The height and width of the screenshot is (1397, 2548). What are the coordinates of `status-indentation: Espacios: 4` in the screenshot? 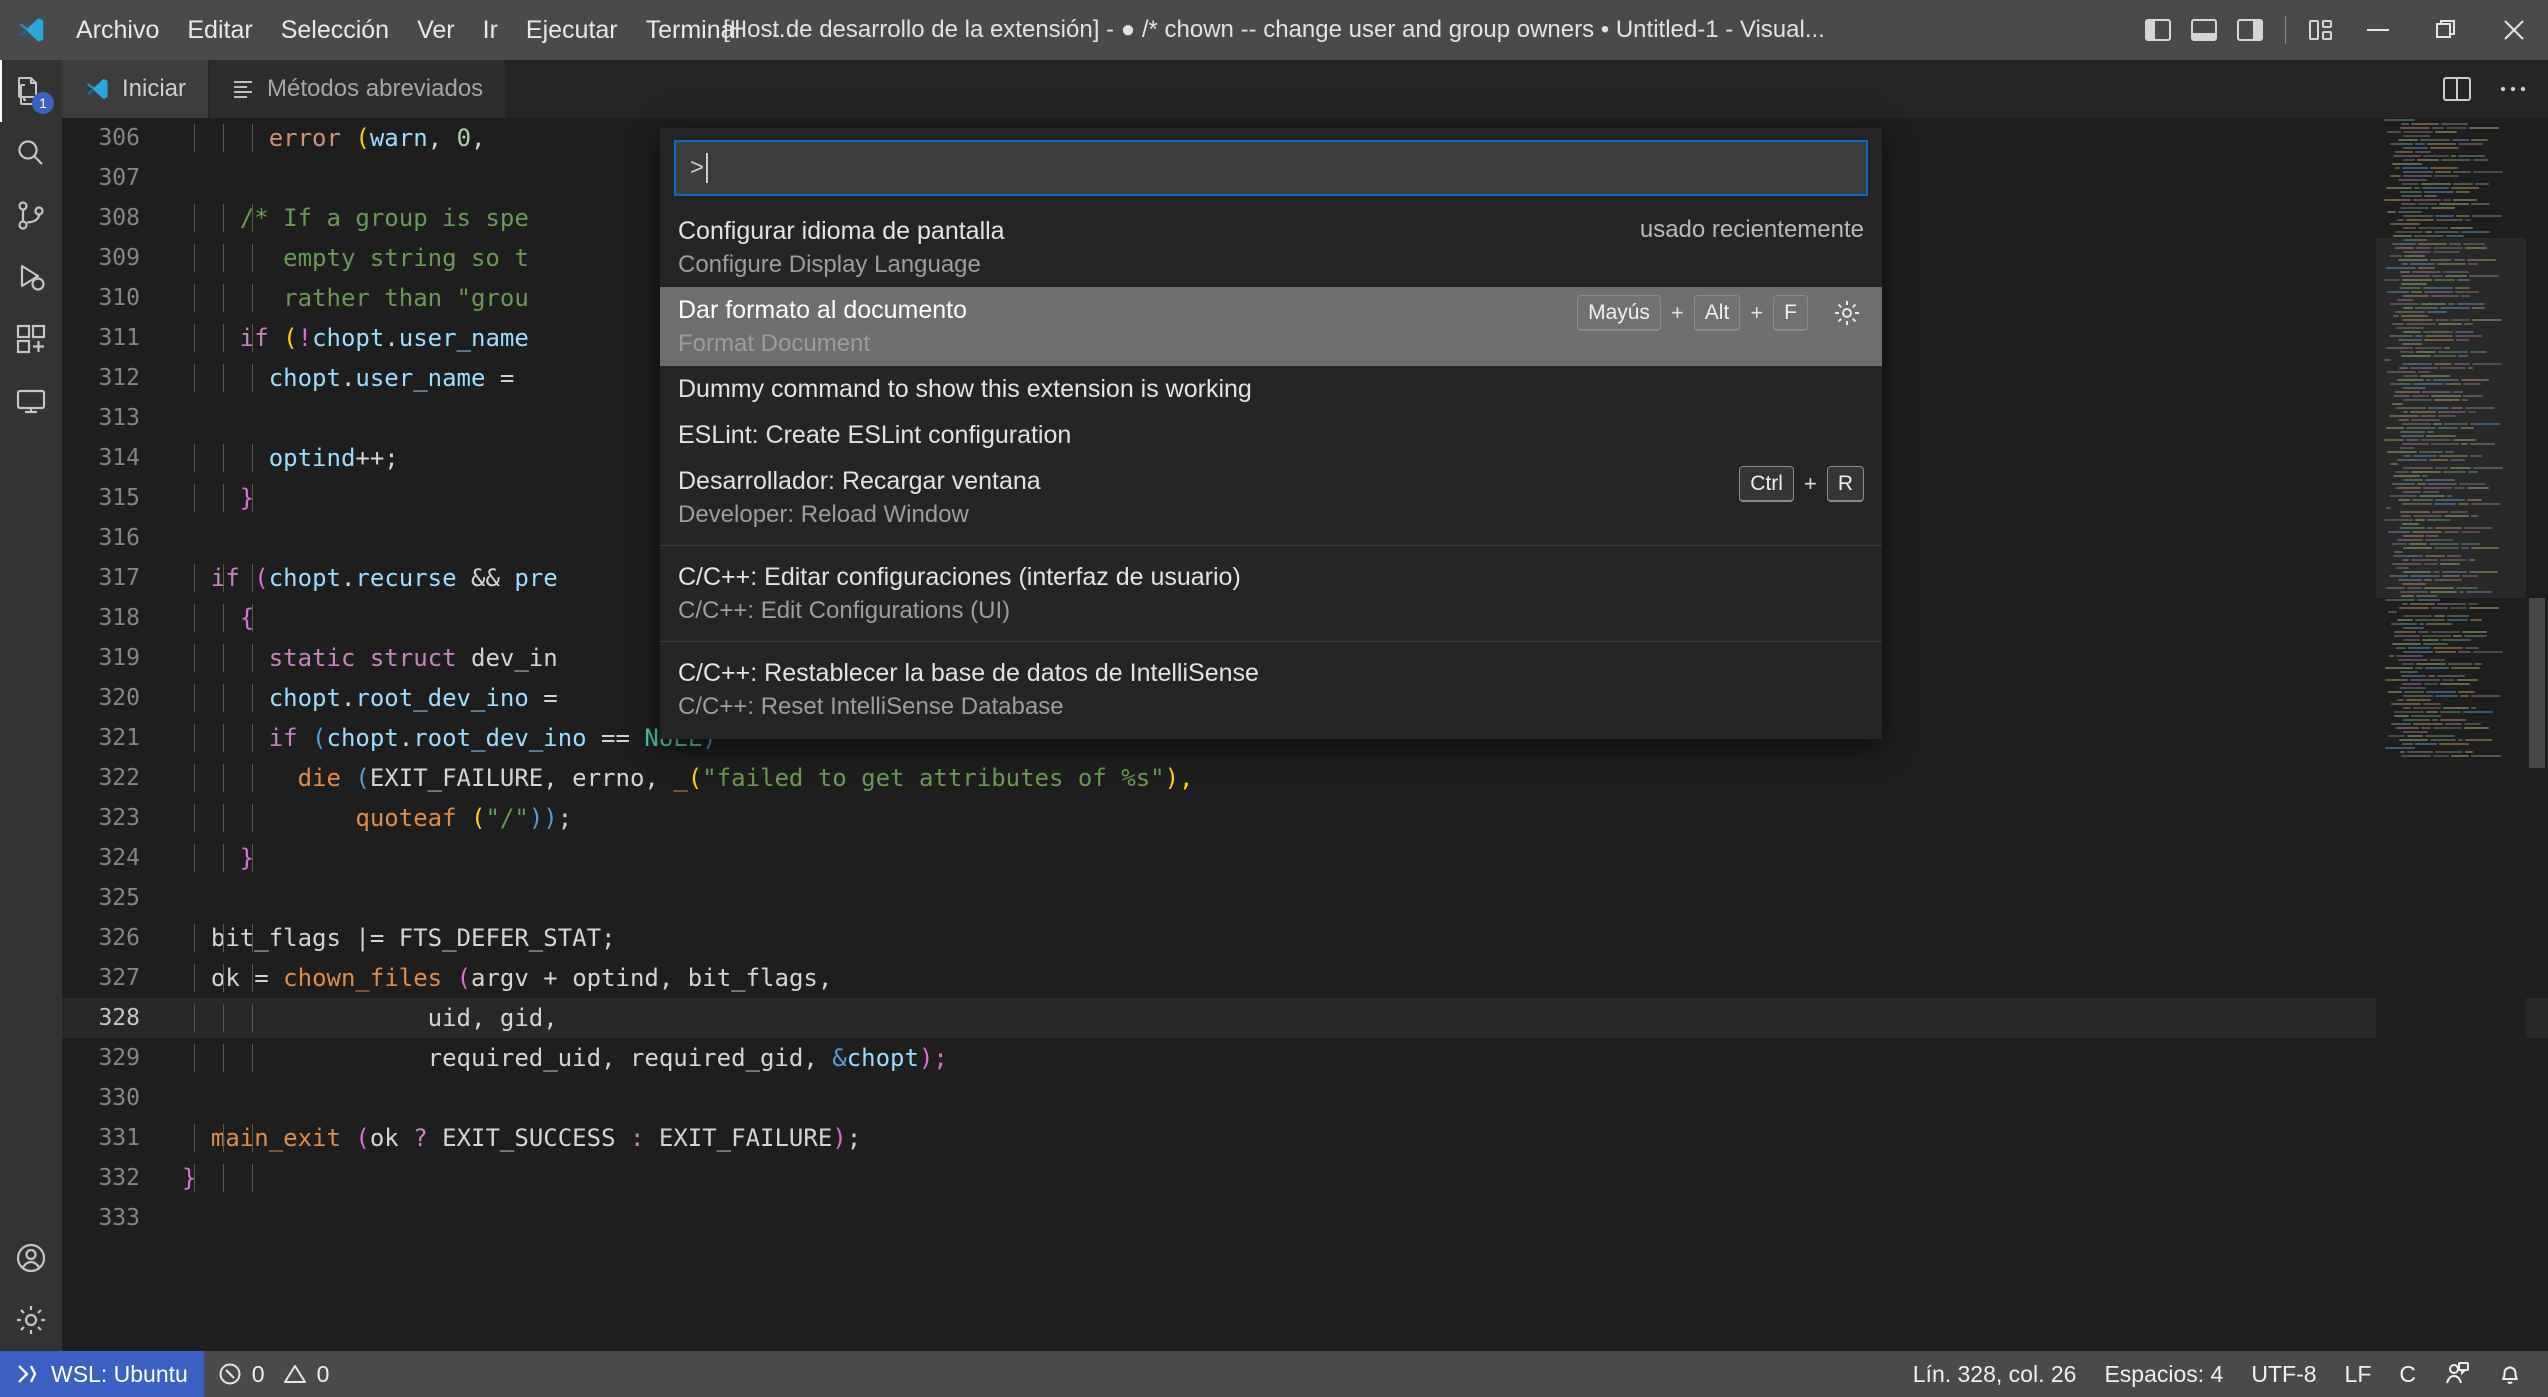 It's located at (2163, 1374).